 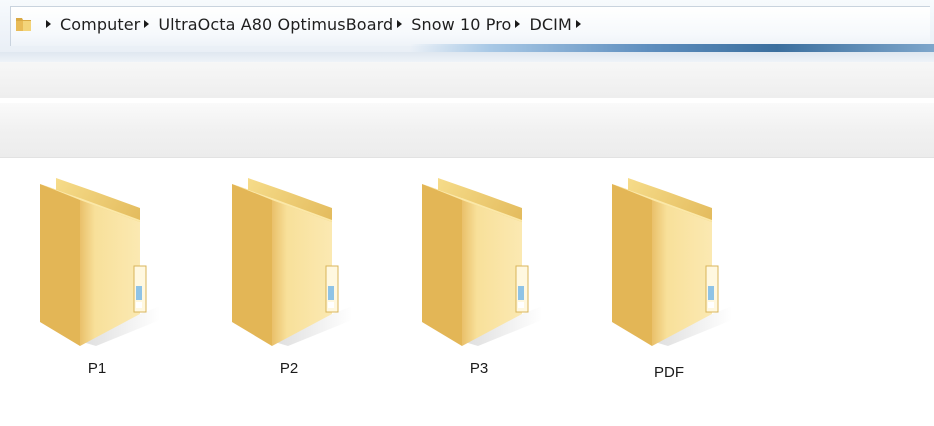 I want to click on crumb-drive: Snow 10 Pro, so click(x=461, y=24).